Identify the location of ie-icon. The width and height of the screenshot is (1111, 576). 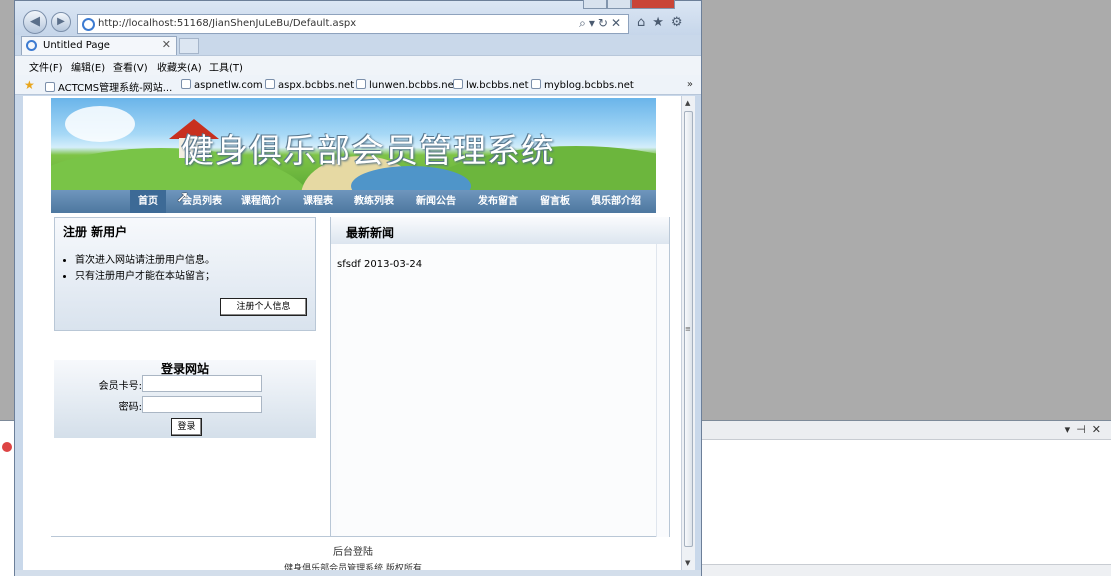
(88, 24).